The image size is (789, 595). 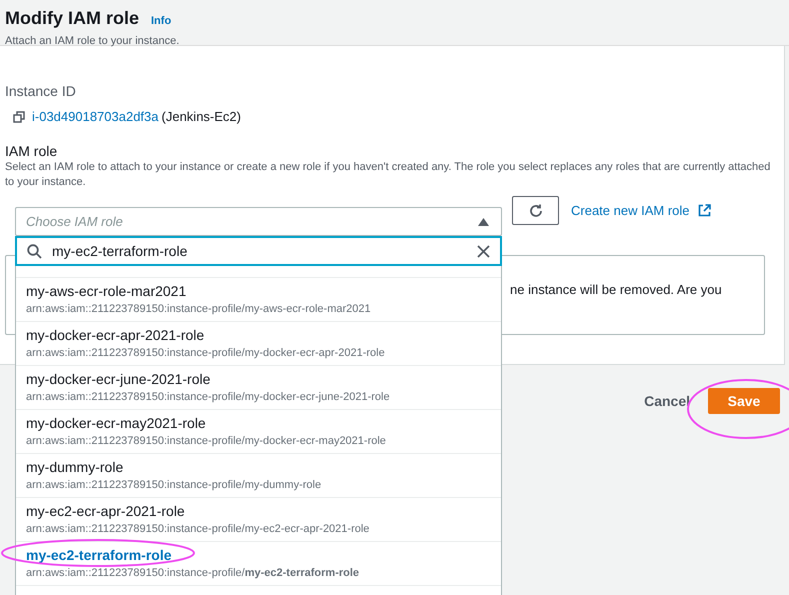 What do you see at coordinates (258, 251) in the screenshot?
I see `search-field: my-ec2-terraform-role` at bounding box center [258, 251].